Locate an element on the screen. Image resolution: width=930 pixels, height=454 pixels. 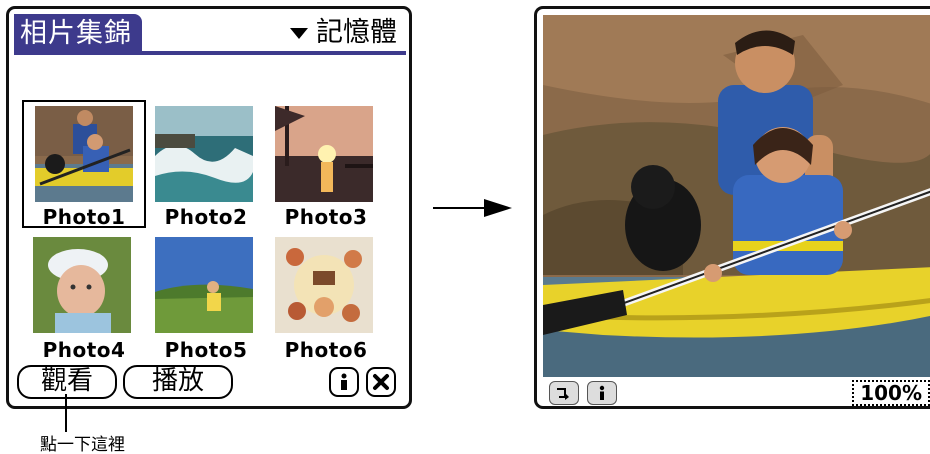
category-label: 記憶體 is located at coordinates (356, 32).